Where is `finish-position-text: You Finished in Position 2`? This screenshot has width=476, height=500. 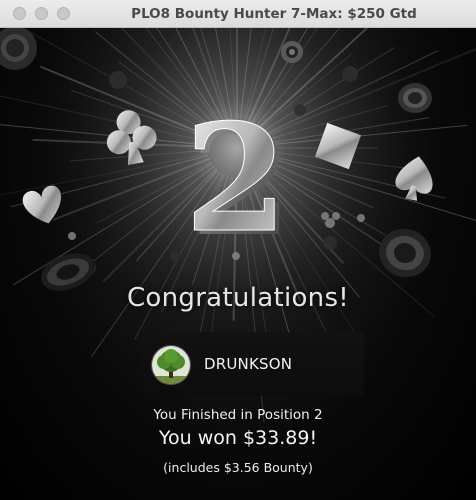
finish-position-text: You Finished in Position 2 is located at coordinates (238, 415).